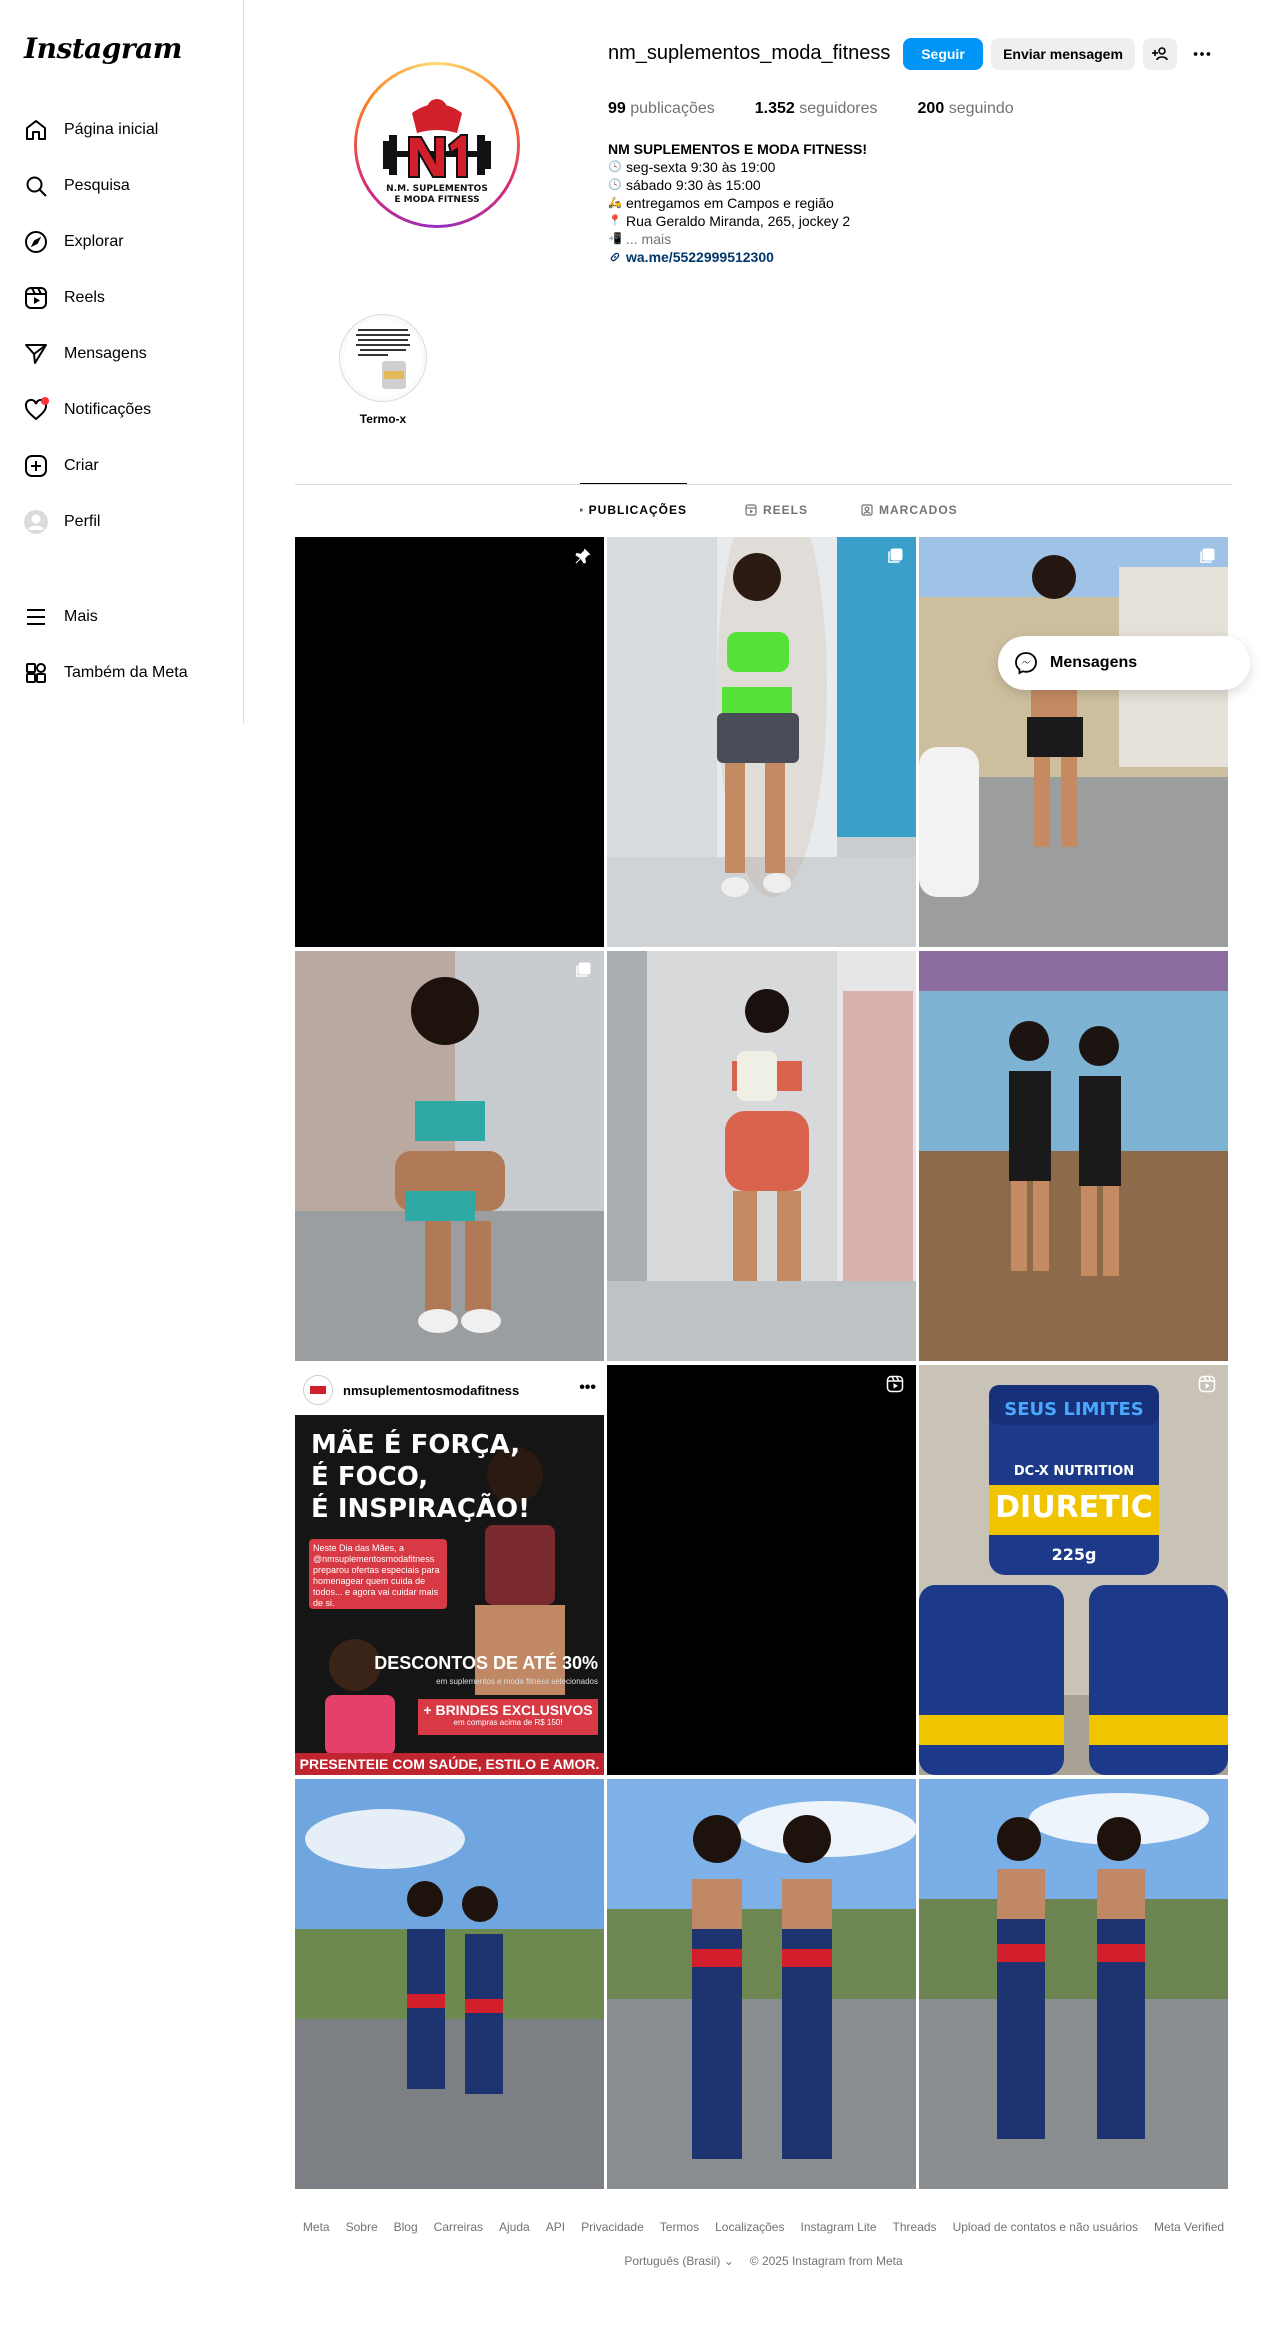  What do you see at coordinates (122, 522) in the screenshot?
I see `sidebar-item-profile: Perfil` at bounding box center [122, 522].